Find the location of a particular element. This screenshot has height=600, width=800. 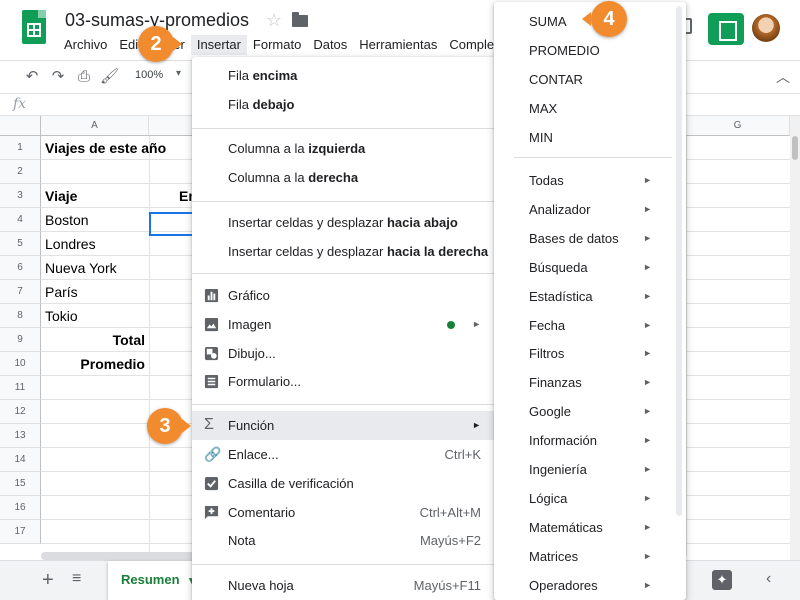

menu-formato: Formato is located at coordinates (277, 45).